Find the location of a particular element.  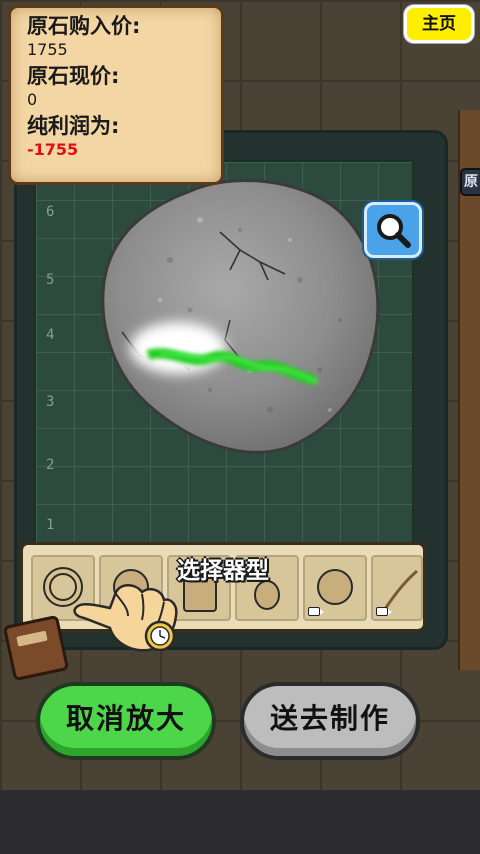

mat-number: 5 is located at coordinates (50, 280).